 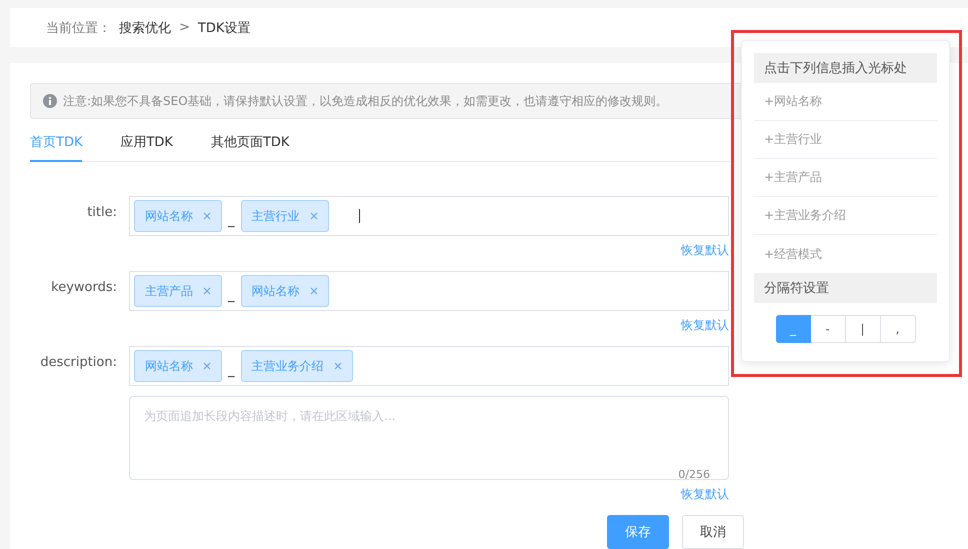 I want to click on notice-text: 注意:如果您不具备SEO基础，请保持默认设置，以免造成相反的优化效果，如需更改，也请遵守相应的修改规则。, so click(x=365, y=101).